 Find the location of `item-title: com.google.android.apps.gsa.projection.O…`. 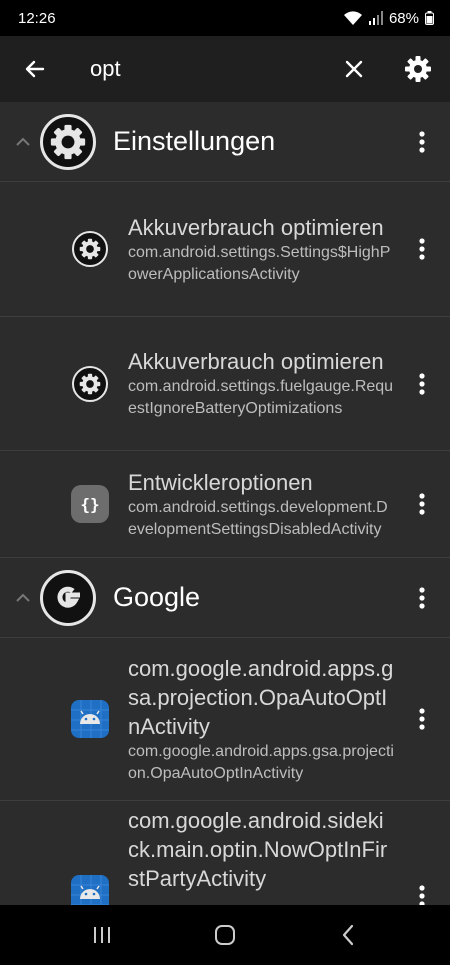

item-title: com.google.android.apps.gsa.projection.O… is located at coordinates (261, 697).